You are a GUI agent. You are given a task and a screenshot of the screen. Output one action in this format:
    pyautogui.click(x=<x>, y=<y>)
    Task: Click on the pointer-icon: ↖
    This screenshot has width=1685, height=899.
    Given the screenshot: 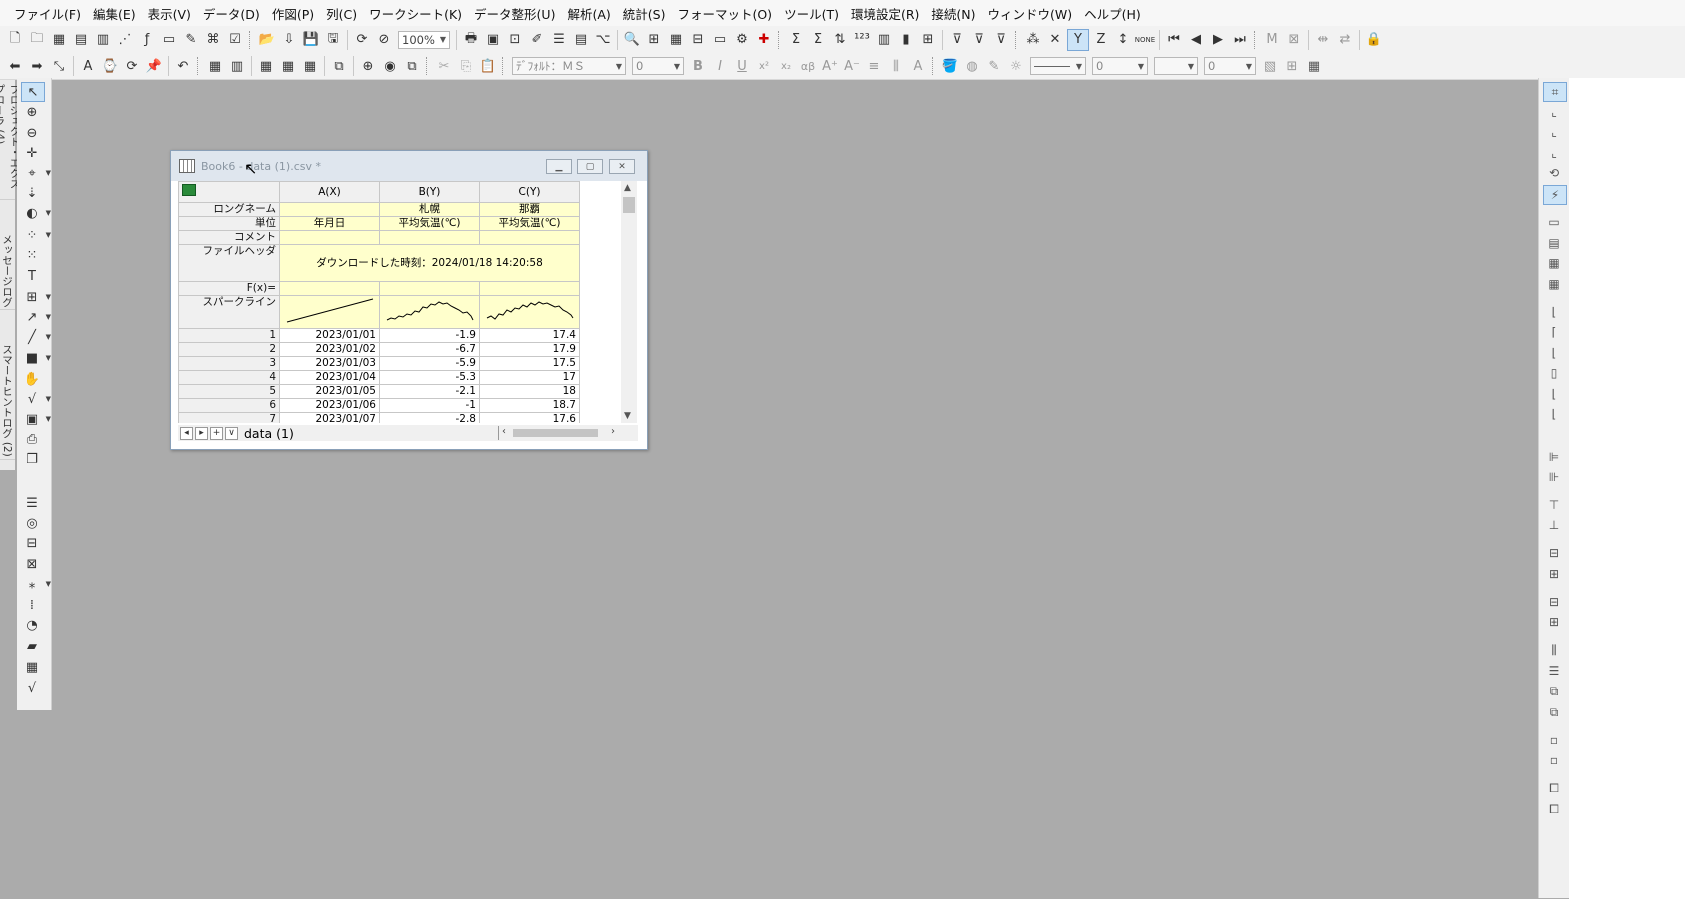 What is the action you would take?
    pyautogui.click(x=33, y=92)
    